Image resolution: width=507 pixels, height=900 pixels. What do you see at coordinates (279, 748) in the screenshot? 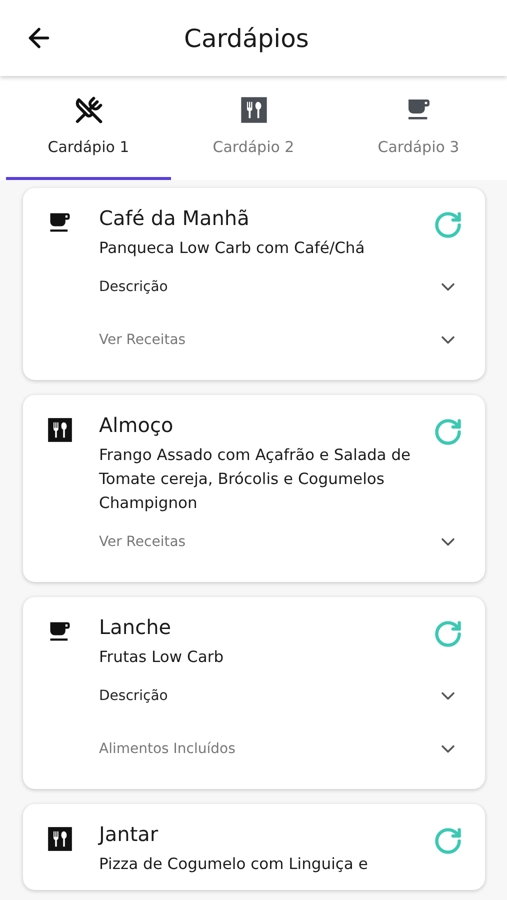
I see `expand-row: Alimentos Incluídos` at bounding box center [279, 748].